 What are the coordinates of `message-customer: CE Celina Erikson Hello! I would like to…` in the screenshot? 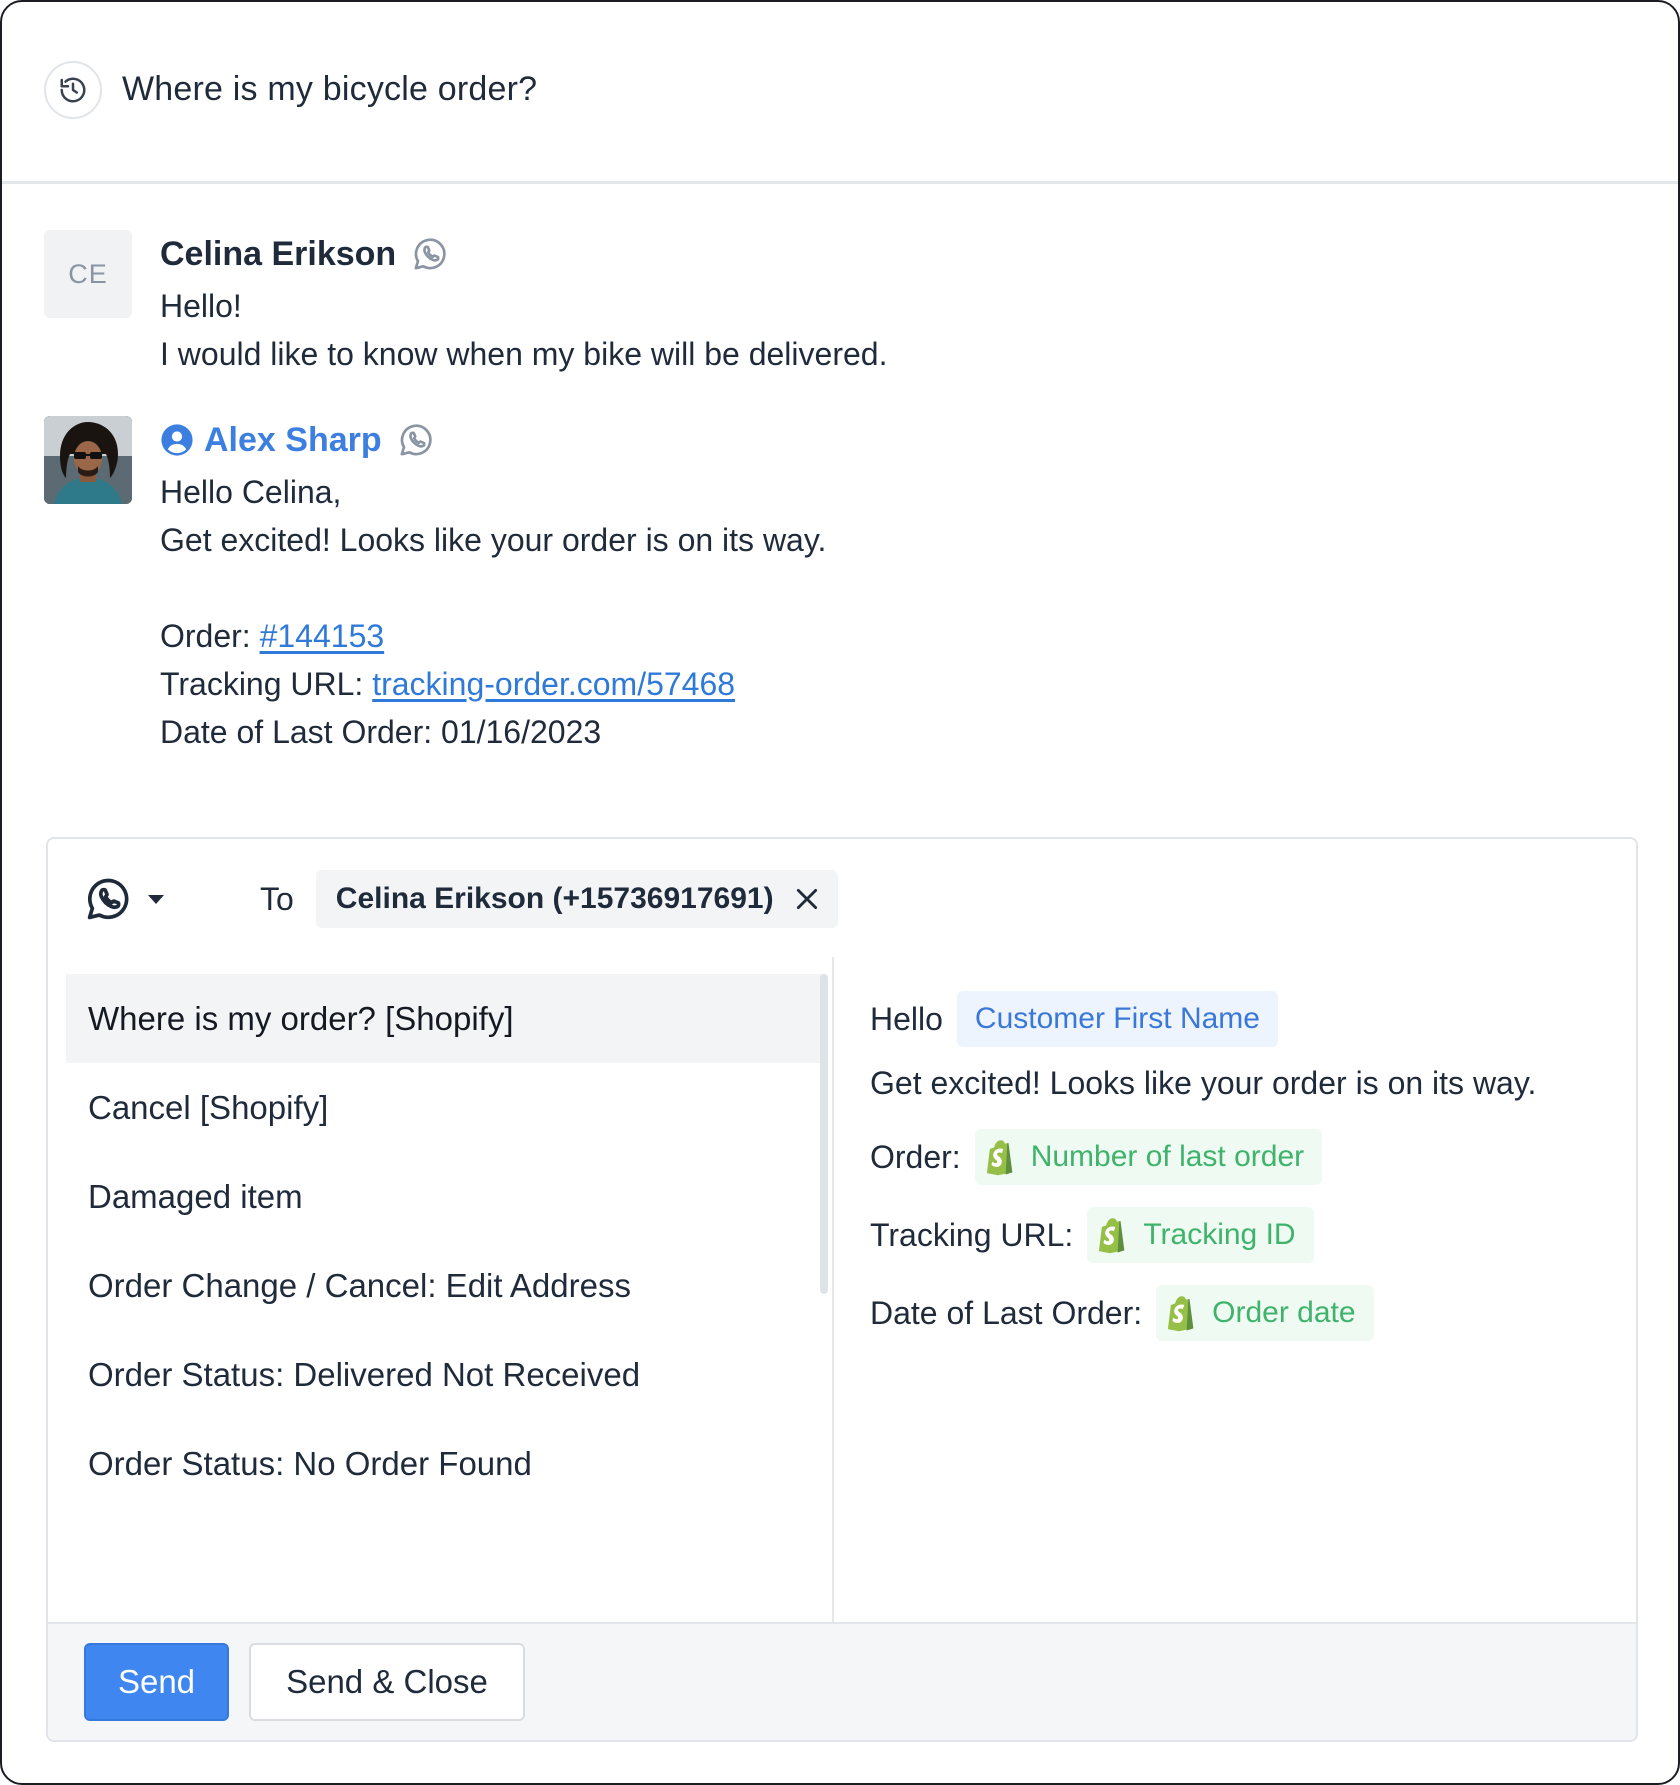 It's located at (465, 304).